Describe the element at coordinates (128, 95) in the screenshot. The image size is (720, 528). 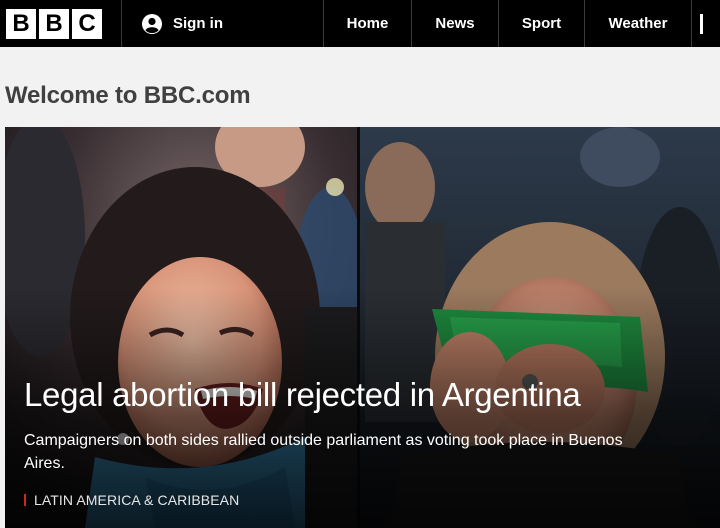
I see `page-title: Welcome to BBC.com` at that location.